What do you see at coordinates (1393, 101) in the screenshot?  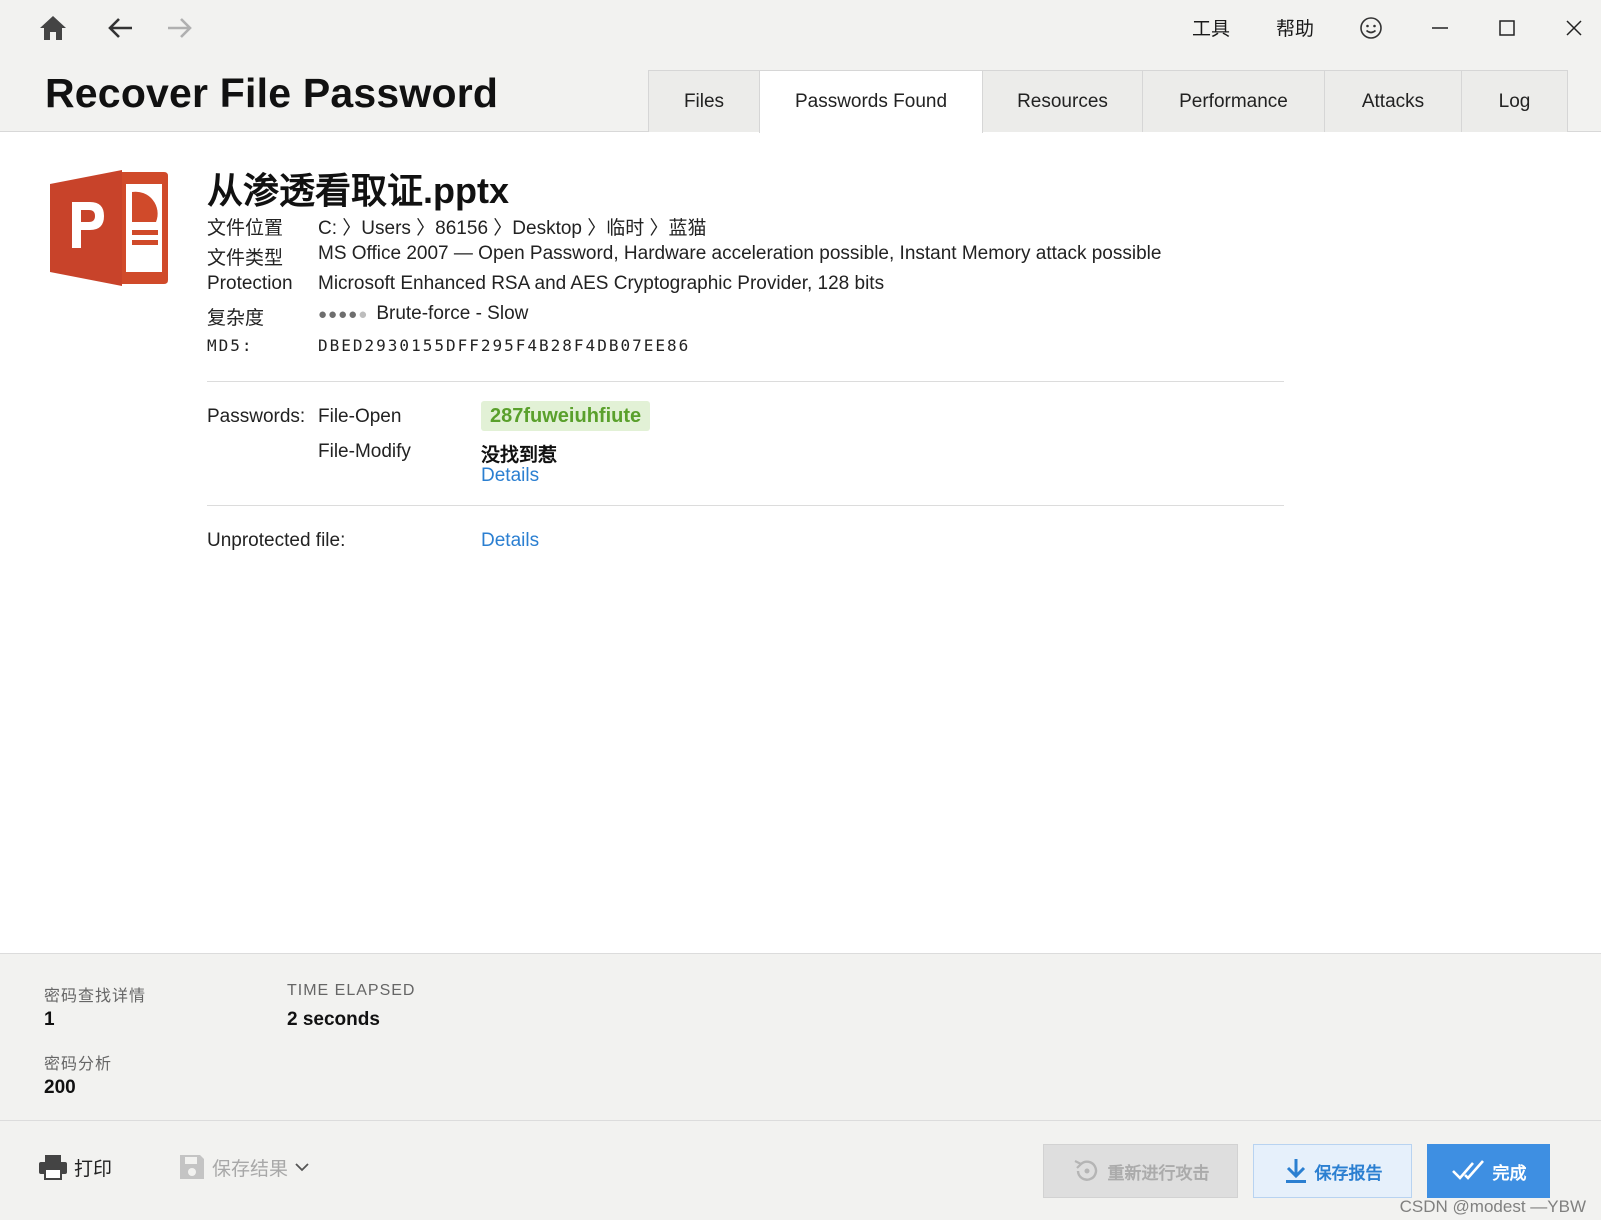 I see `tab-attacks: Attacks` at bounding box center [1393, 101].